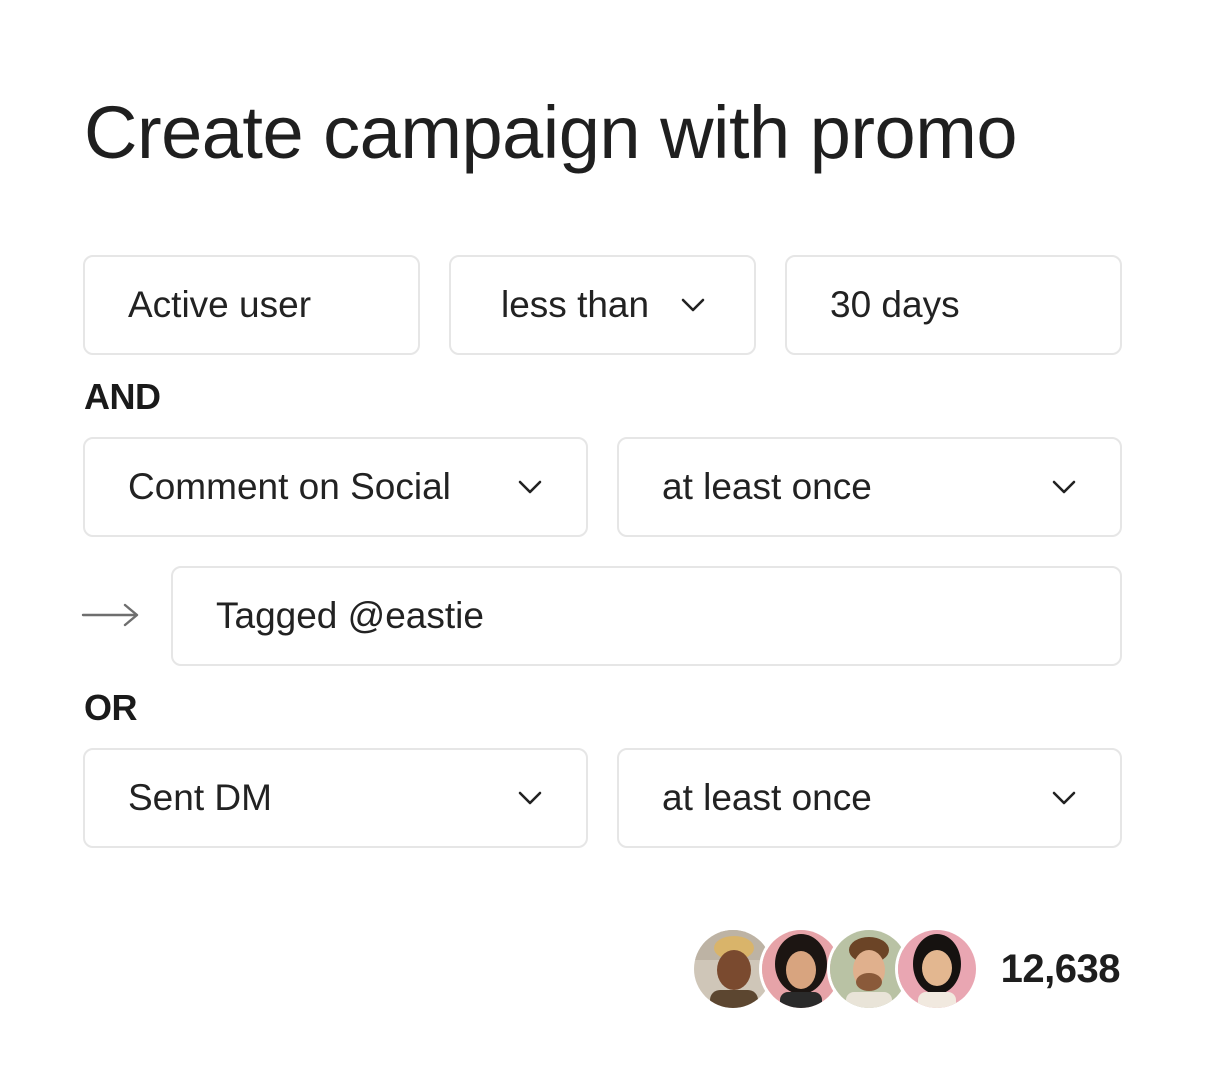  Describe the element at coordinates (289, 486) in the screenshot. I see `event-select-comment-label: Comment on Social` at that location.